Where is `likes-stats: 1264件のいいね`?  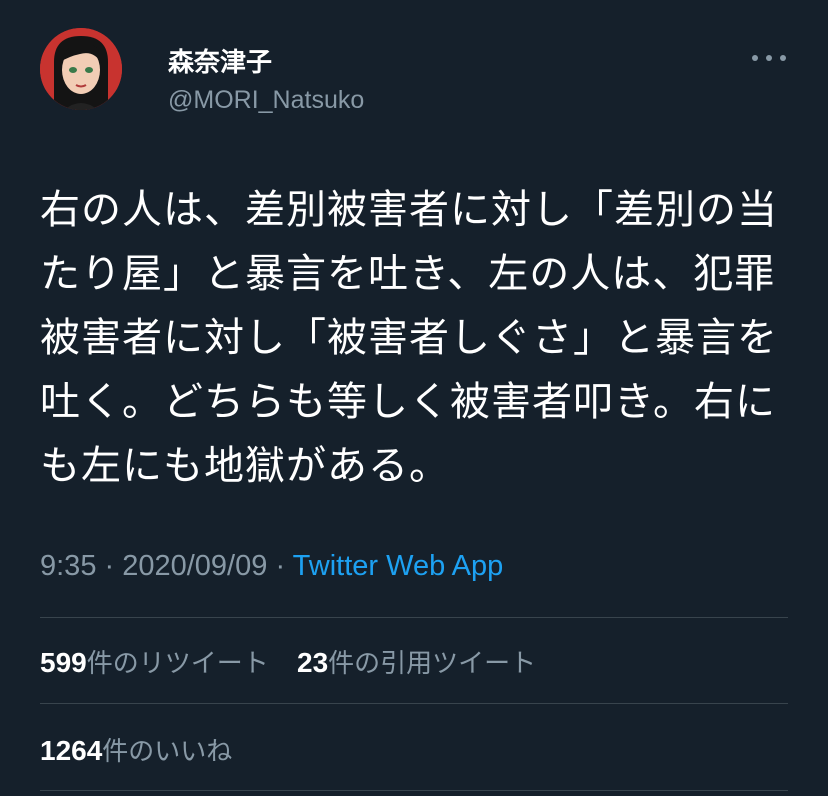 likes-stats: 1264件のいいね is located at coordinates (136, 749).